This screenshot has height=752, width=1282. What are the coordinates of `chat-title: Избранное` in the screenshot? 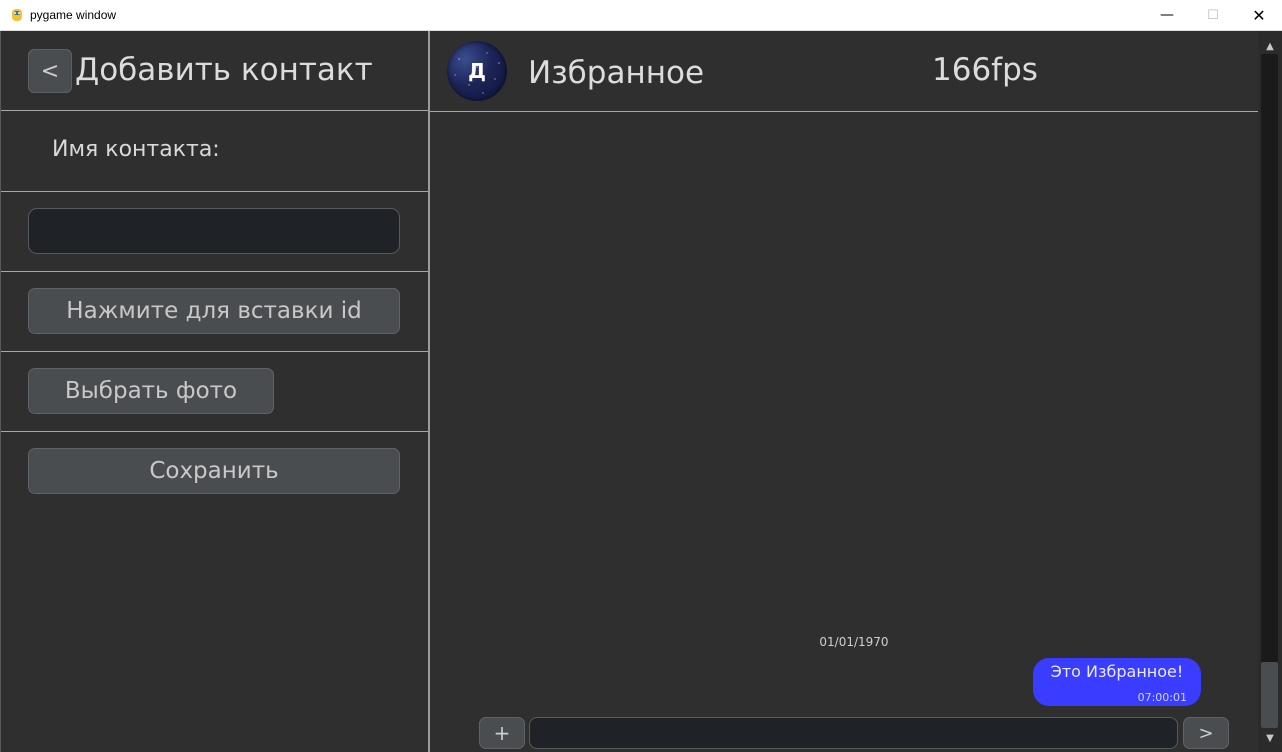 It's located at (616, 73).